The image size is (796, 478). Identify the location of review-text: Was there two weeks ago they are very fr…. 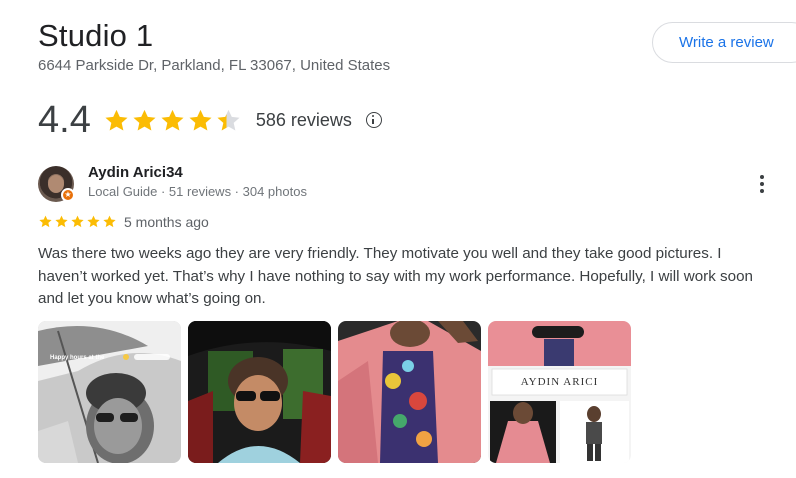
(395, 276).